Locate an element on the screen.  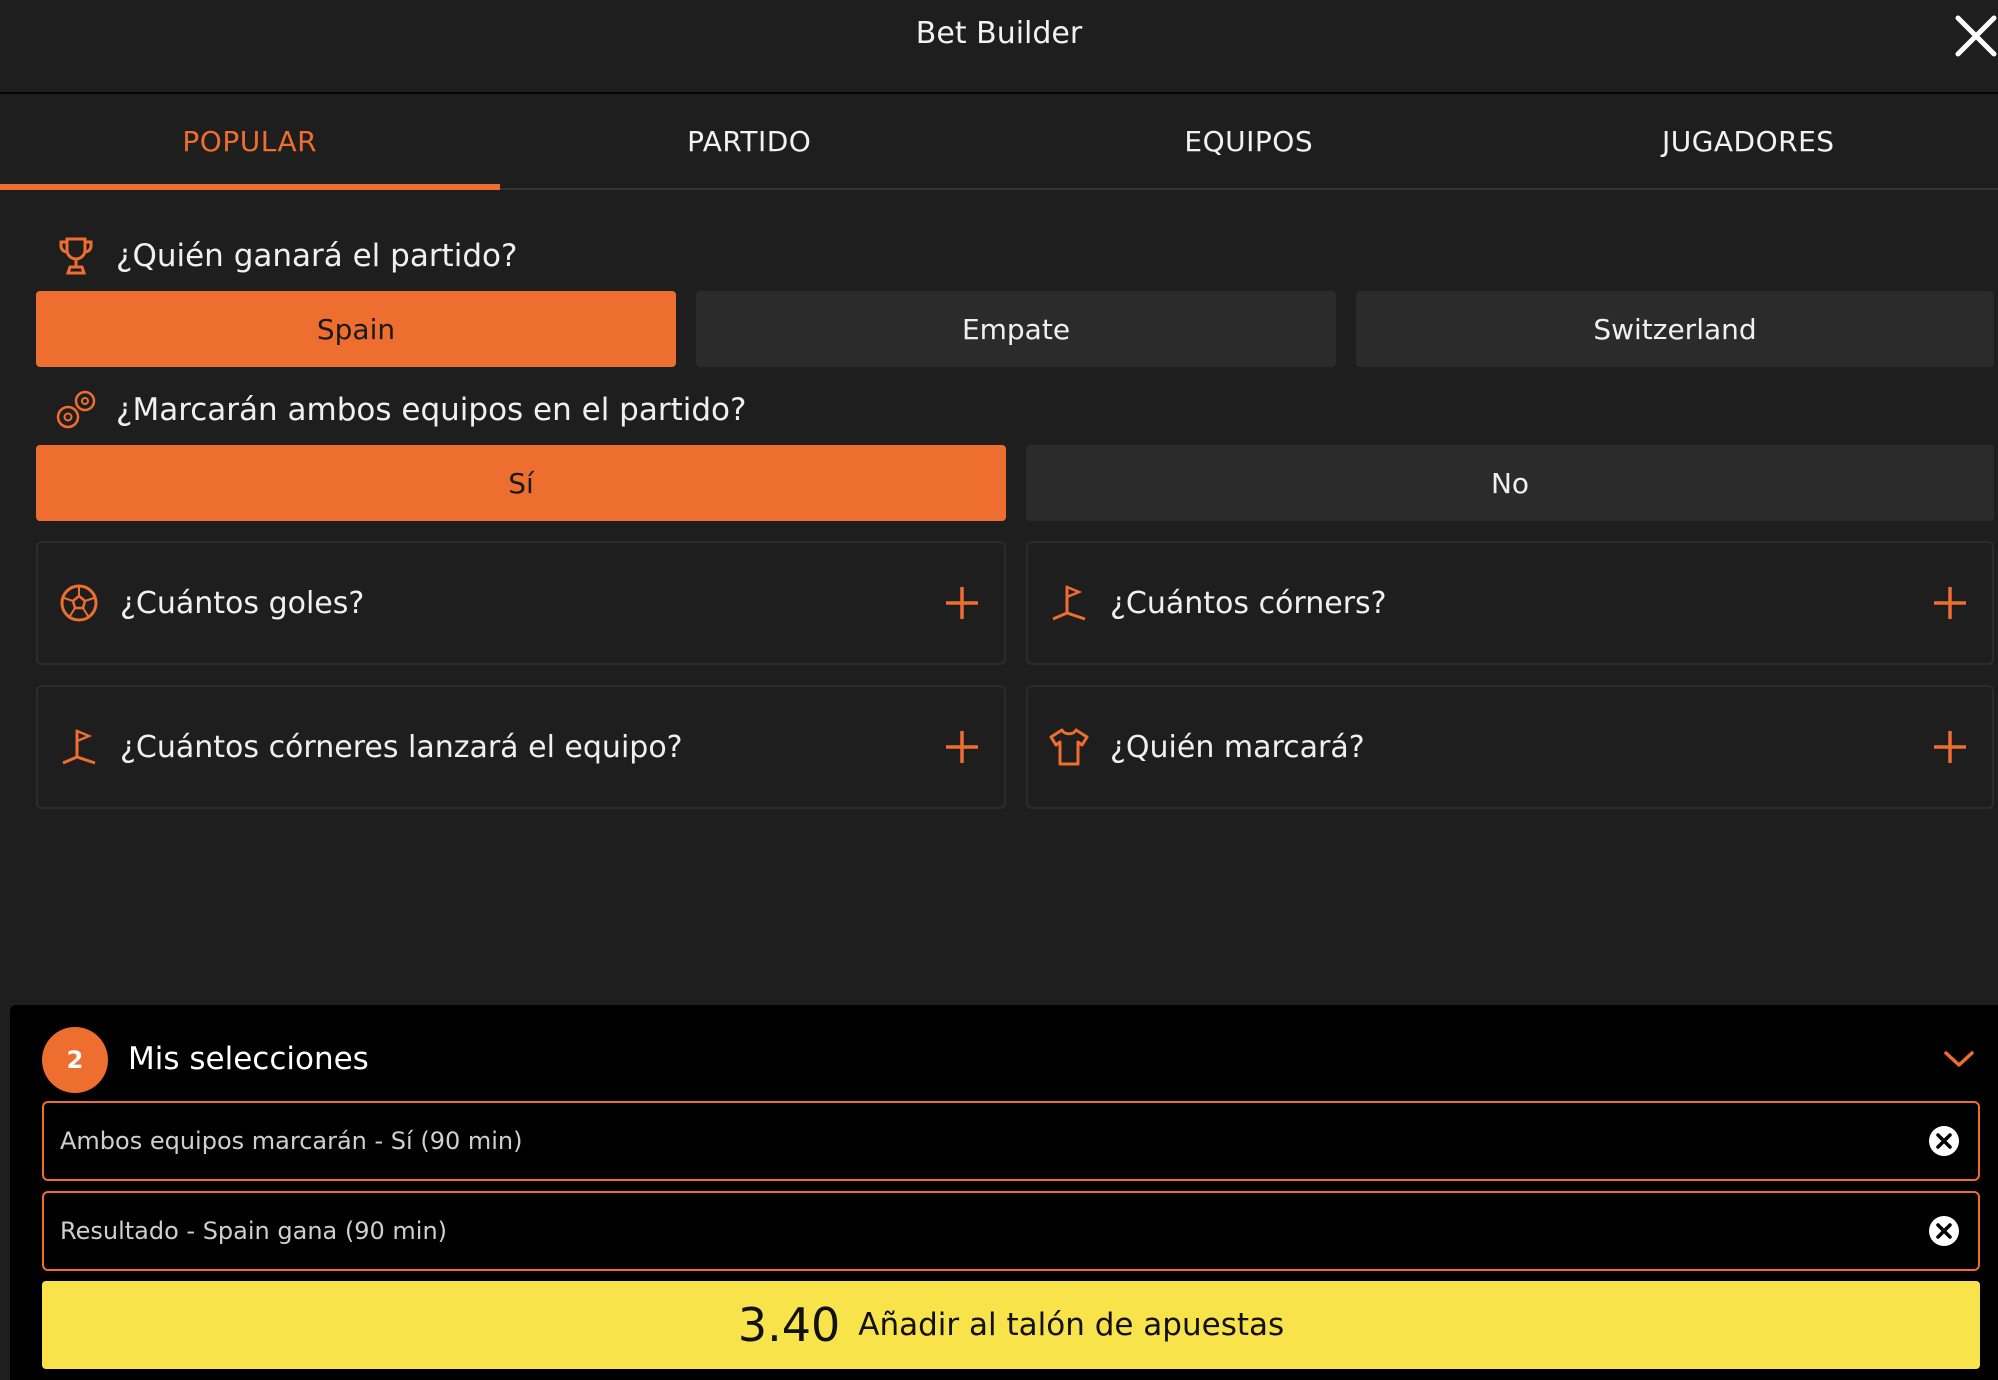
tab-equipos: EQUIPOS is located at coordinates (1249, 141).